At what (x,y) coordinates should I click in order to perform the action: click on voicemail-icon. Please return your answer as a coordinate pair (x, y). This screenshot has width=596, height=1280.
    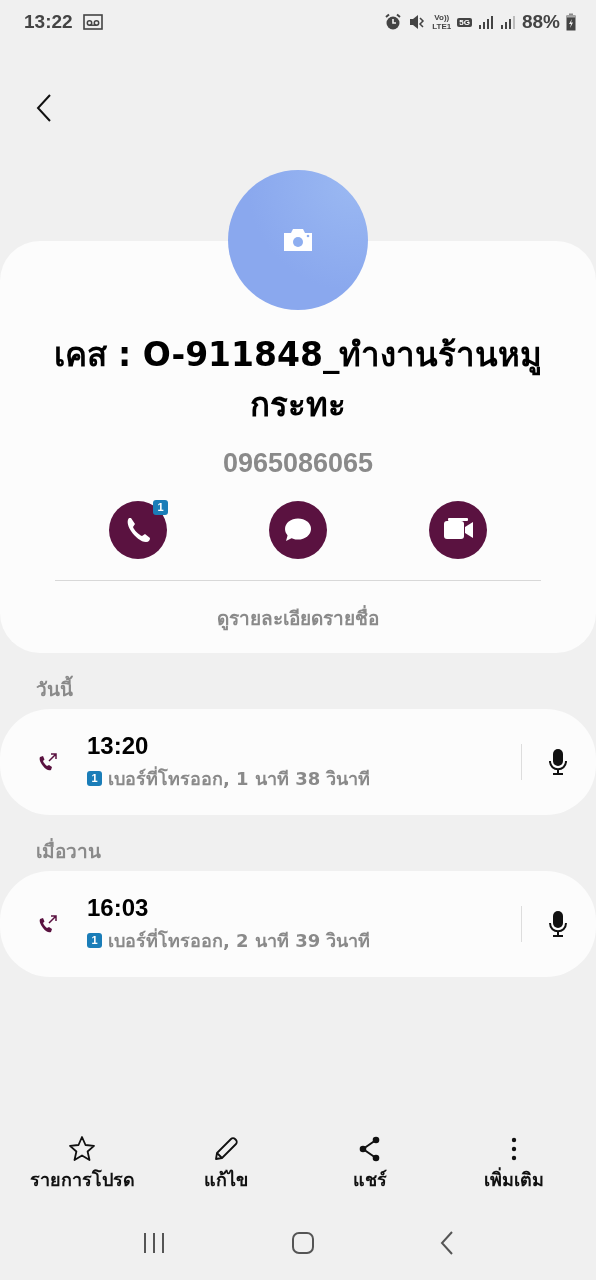
    Looking at the image, I should click on (92, 22).